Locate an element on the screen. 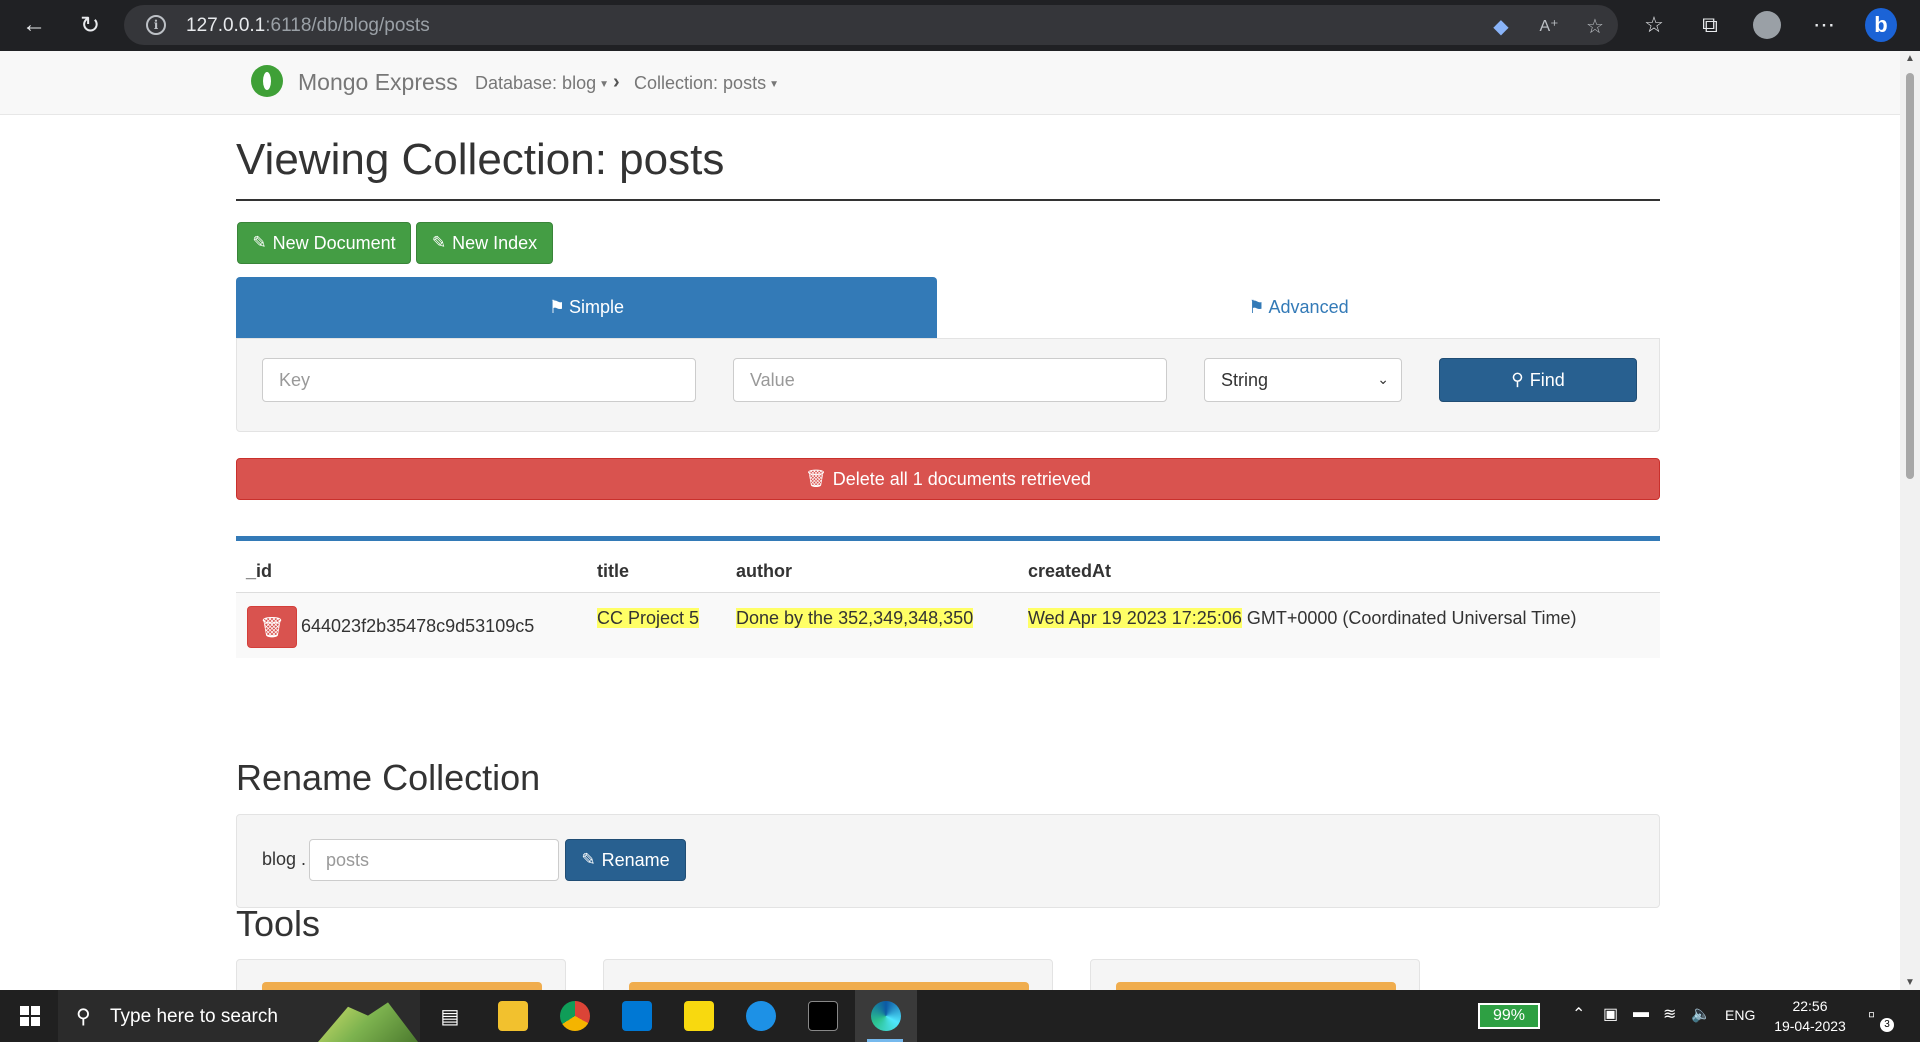 This screenshot has width=1920, height=1042. column-header-createdAt: createdAt is located at coordinates (1070, 571).